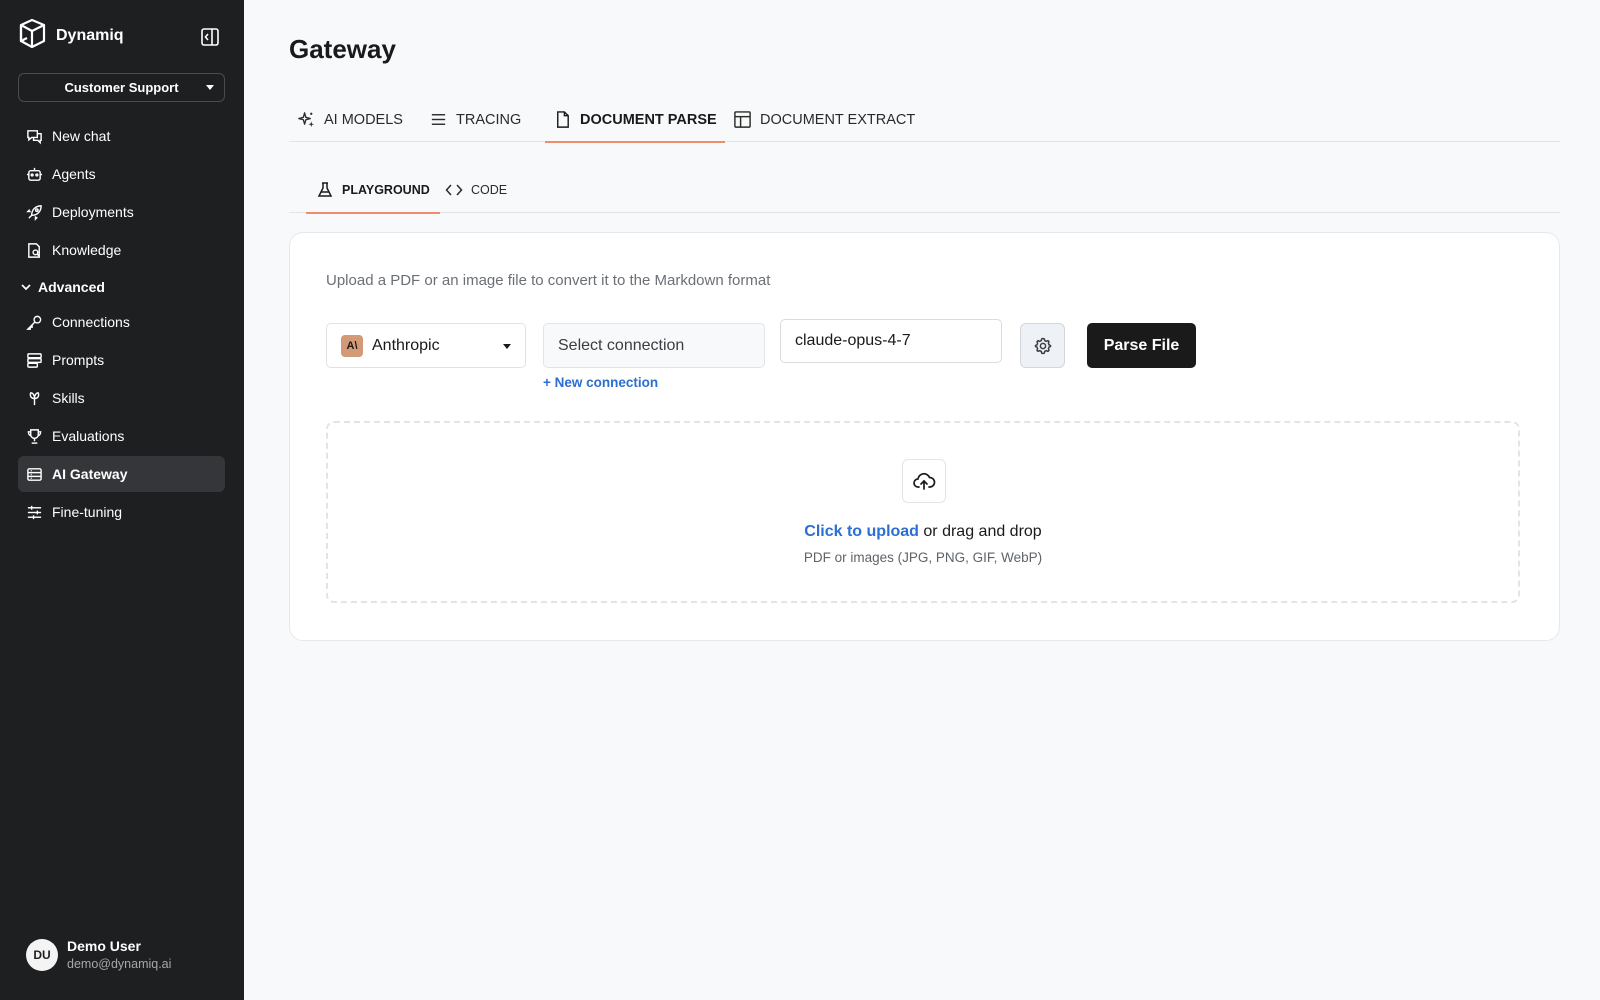 The width and height of the screenshot is (1600, 1000). What do you see at coordinates (74, 174) in the screenshot?
I see `sidebar-item-label: Agents` at bounding box center [74, 174].